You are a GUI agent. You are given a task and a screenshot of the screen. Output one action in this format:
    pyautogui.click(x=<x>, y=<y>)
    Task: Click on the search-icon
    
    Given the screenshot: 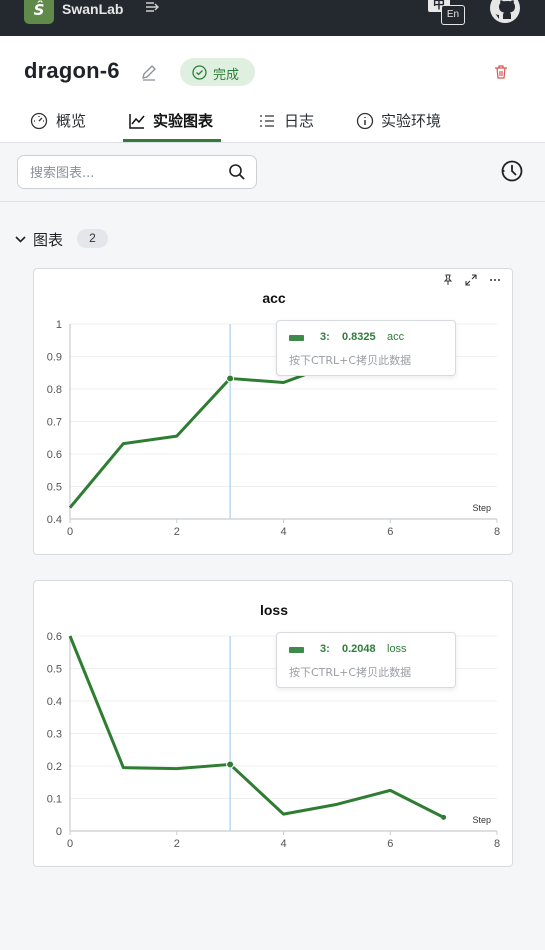 What is the action you would take?
    pyautogui.click(x=237, y=172)
    